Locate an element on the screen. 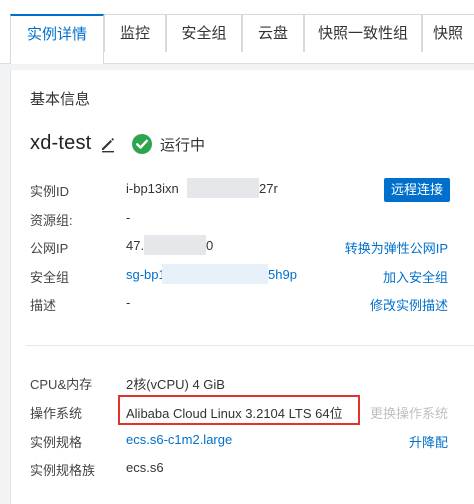 This screenshot has width=474, height=504. cpu-memory-value: 2核(vCPU) 4 GiB is located at coordinates (175, 384).